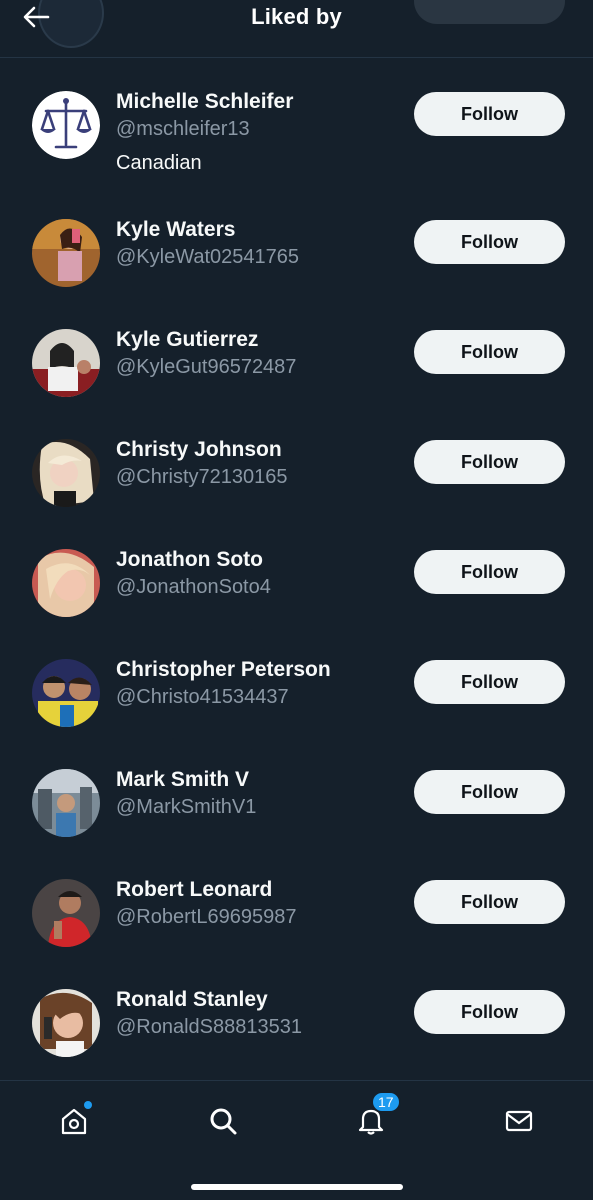 Image resolution: width=593 pixels, height=1200 pixels. What do you see at coordinates (202, 477) in the screenshot?
I see `user-handle: @Christy72130165` at bounding box center [202, 477].